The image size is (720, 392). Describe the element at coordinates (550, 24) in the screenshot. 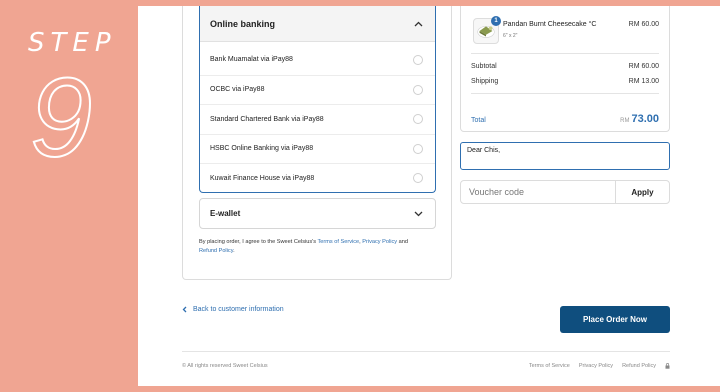

I see `product-name: Pandan Burnt Cheesecake °C` at that location.